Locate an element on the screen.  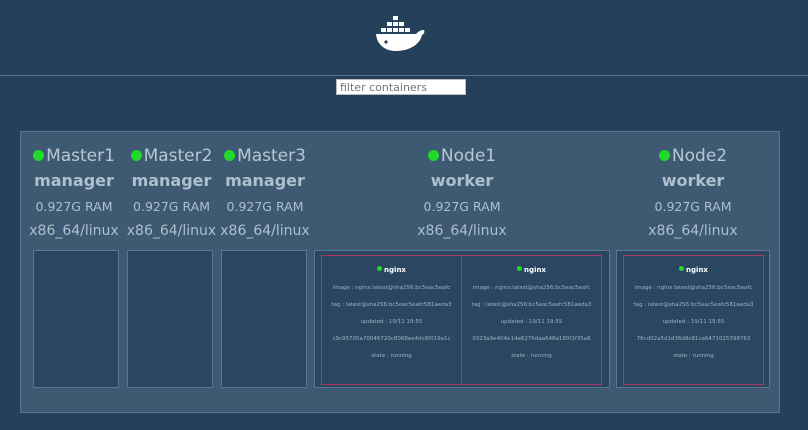
node-name: Master1 is located at coordinates (74, 156).